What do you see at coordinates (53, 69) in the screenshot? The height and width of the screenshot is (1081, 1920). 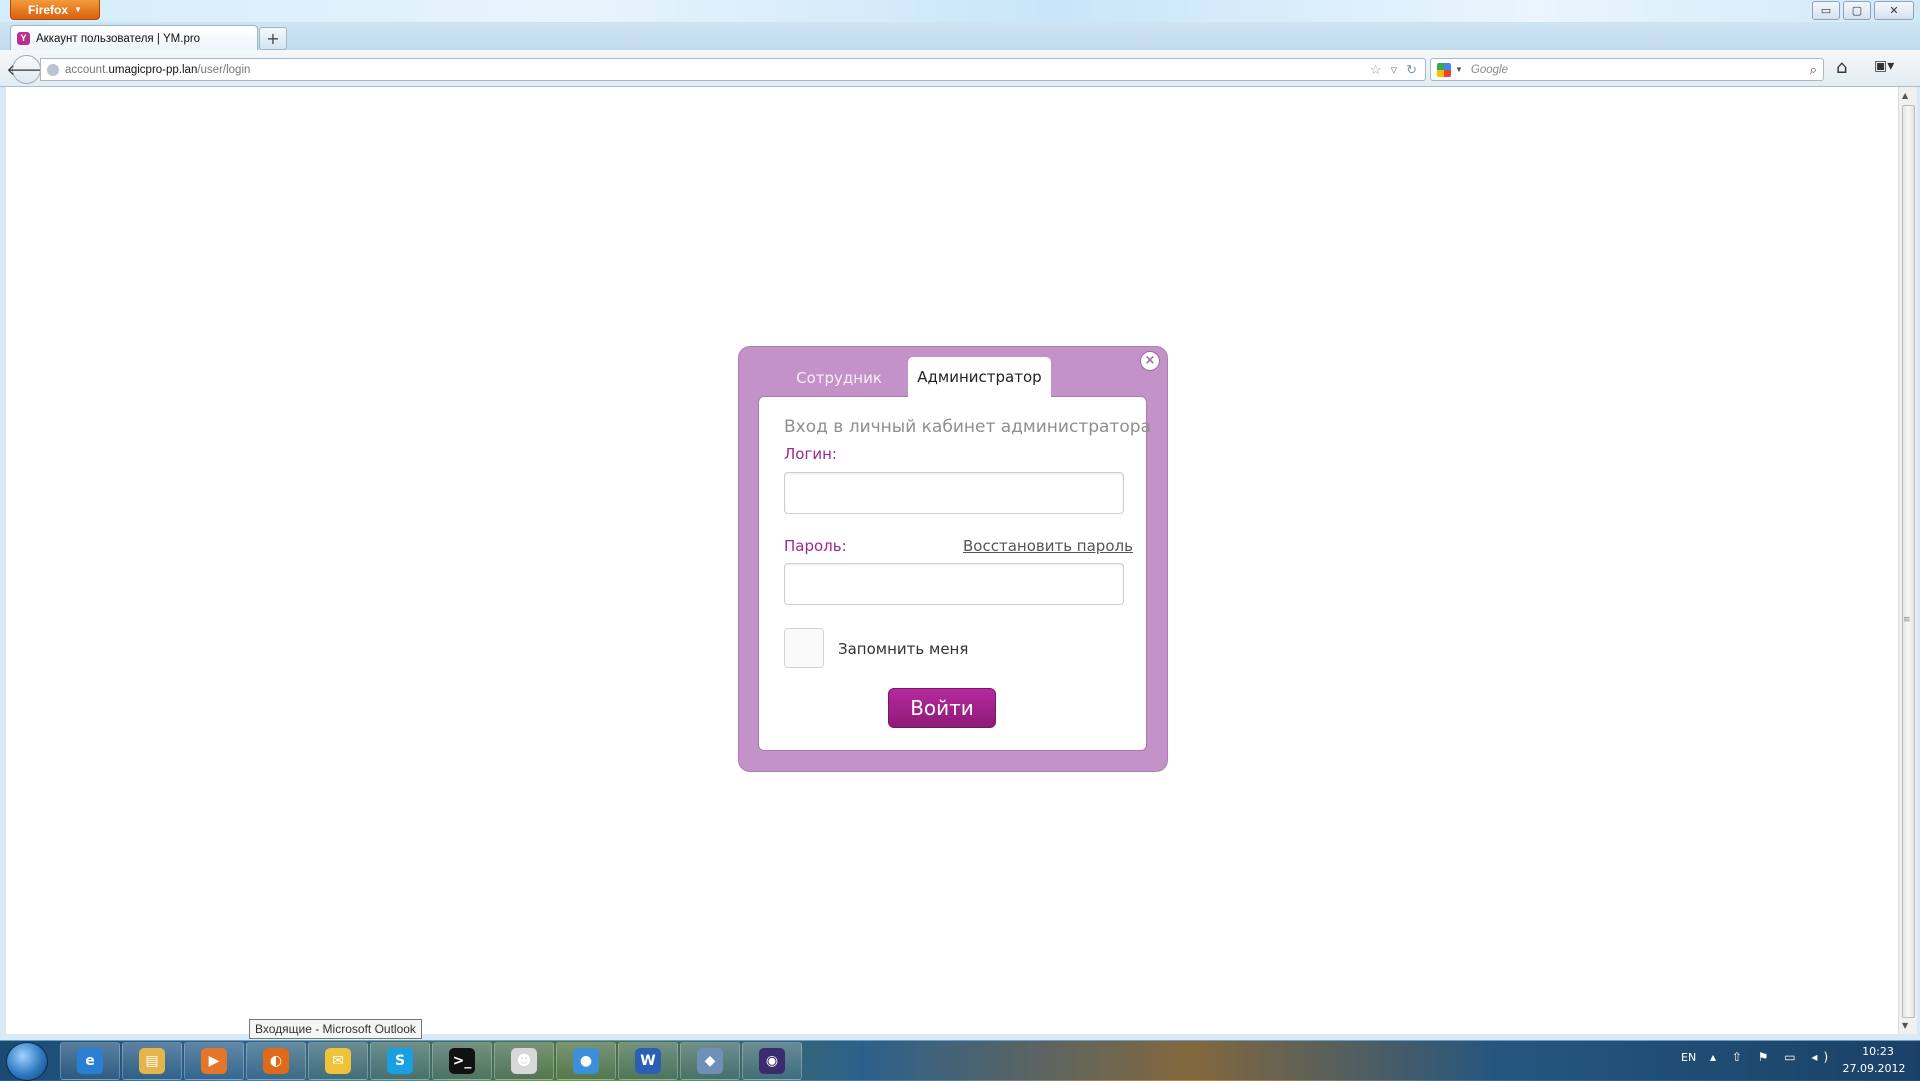 I see `site-identity-icon` at bounding box center [53, 69].